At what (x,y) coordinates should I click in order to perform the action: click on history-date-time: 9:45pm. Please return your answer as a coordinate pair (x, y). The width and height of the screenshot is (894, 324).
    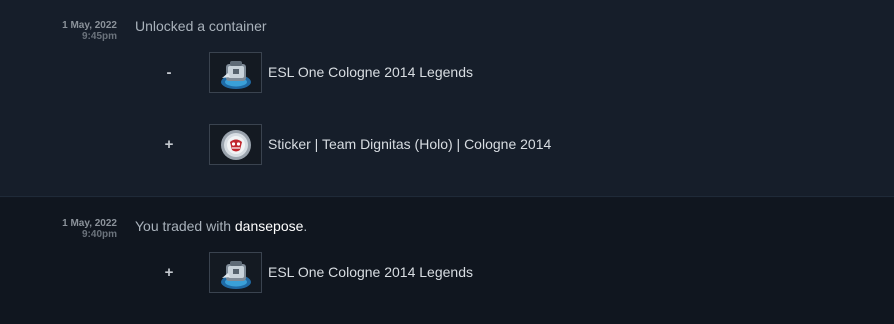
    Looking at the image, I should click on (99, 36).